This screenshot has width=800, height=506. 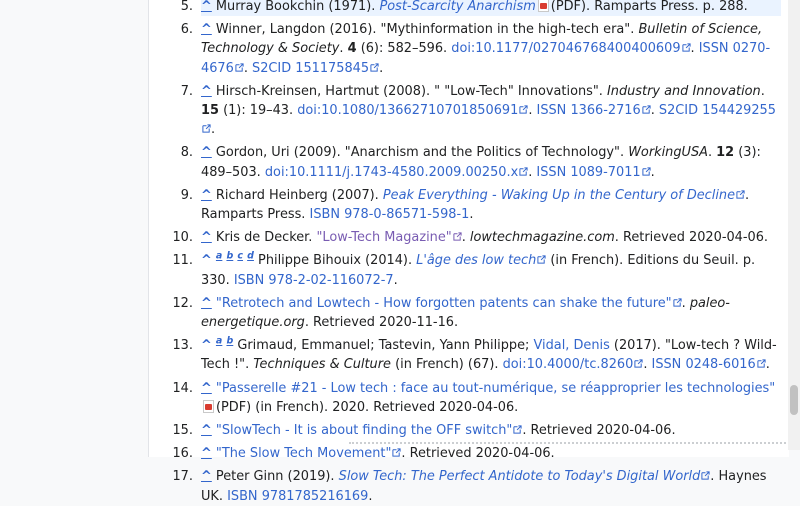 What do you see at coordinates (570, 7) in the screenshot?
I see `ref-format: (PDF).` at bounding box center [570, 7].